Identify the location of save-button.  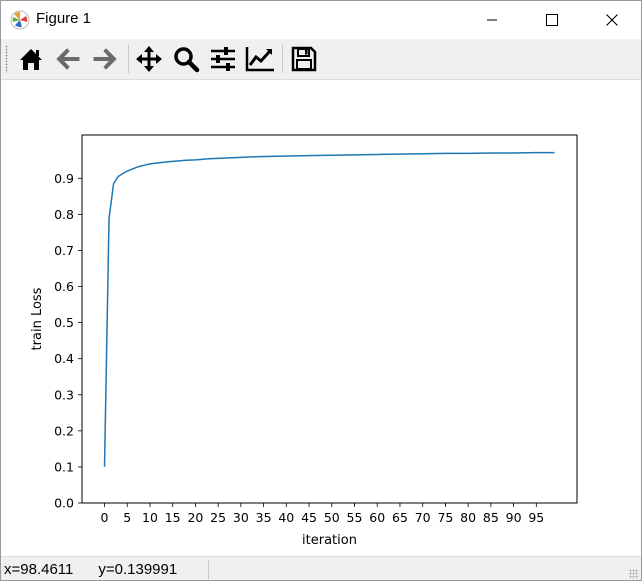
(304, 59).